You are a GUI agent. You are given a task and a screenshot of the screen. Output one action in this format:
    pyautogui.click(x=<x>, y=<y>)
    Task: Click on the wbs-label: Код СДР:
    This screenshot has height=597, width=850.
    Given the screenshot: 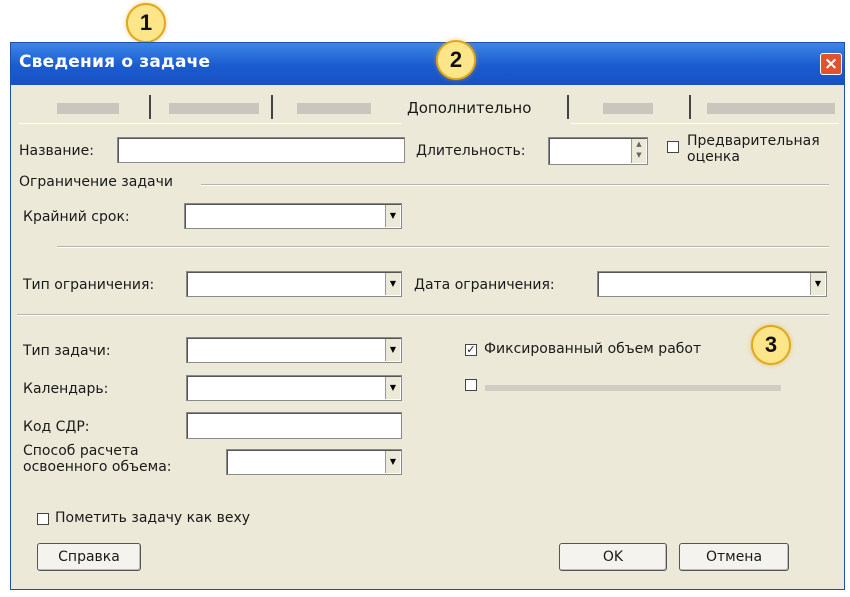 What is the action you would take?
    pyautogui.click(x=56, y=427)
    